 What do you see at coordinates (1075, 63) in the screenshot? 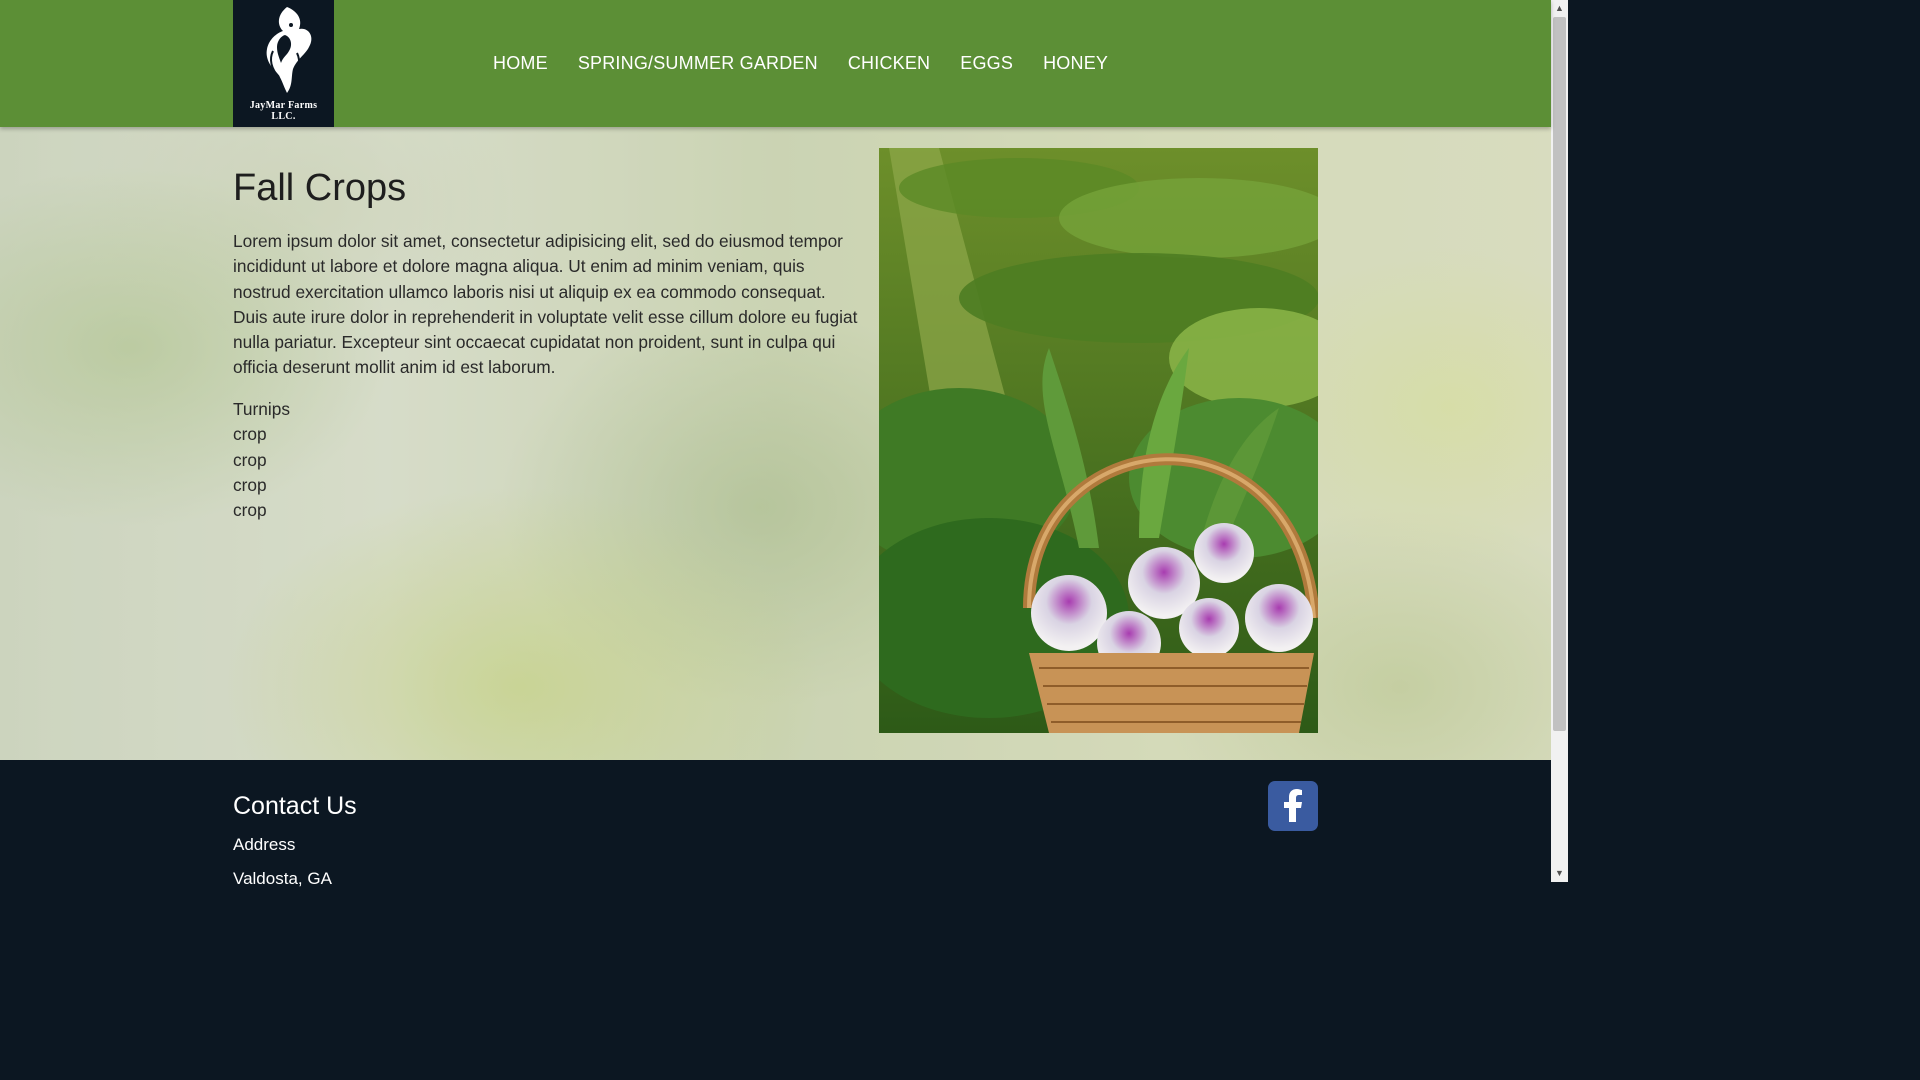
I see `nav-honey: HONEY` at bounding box center [1075, 63].